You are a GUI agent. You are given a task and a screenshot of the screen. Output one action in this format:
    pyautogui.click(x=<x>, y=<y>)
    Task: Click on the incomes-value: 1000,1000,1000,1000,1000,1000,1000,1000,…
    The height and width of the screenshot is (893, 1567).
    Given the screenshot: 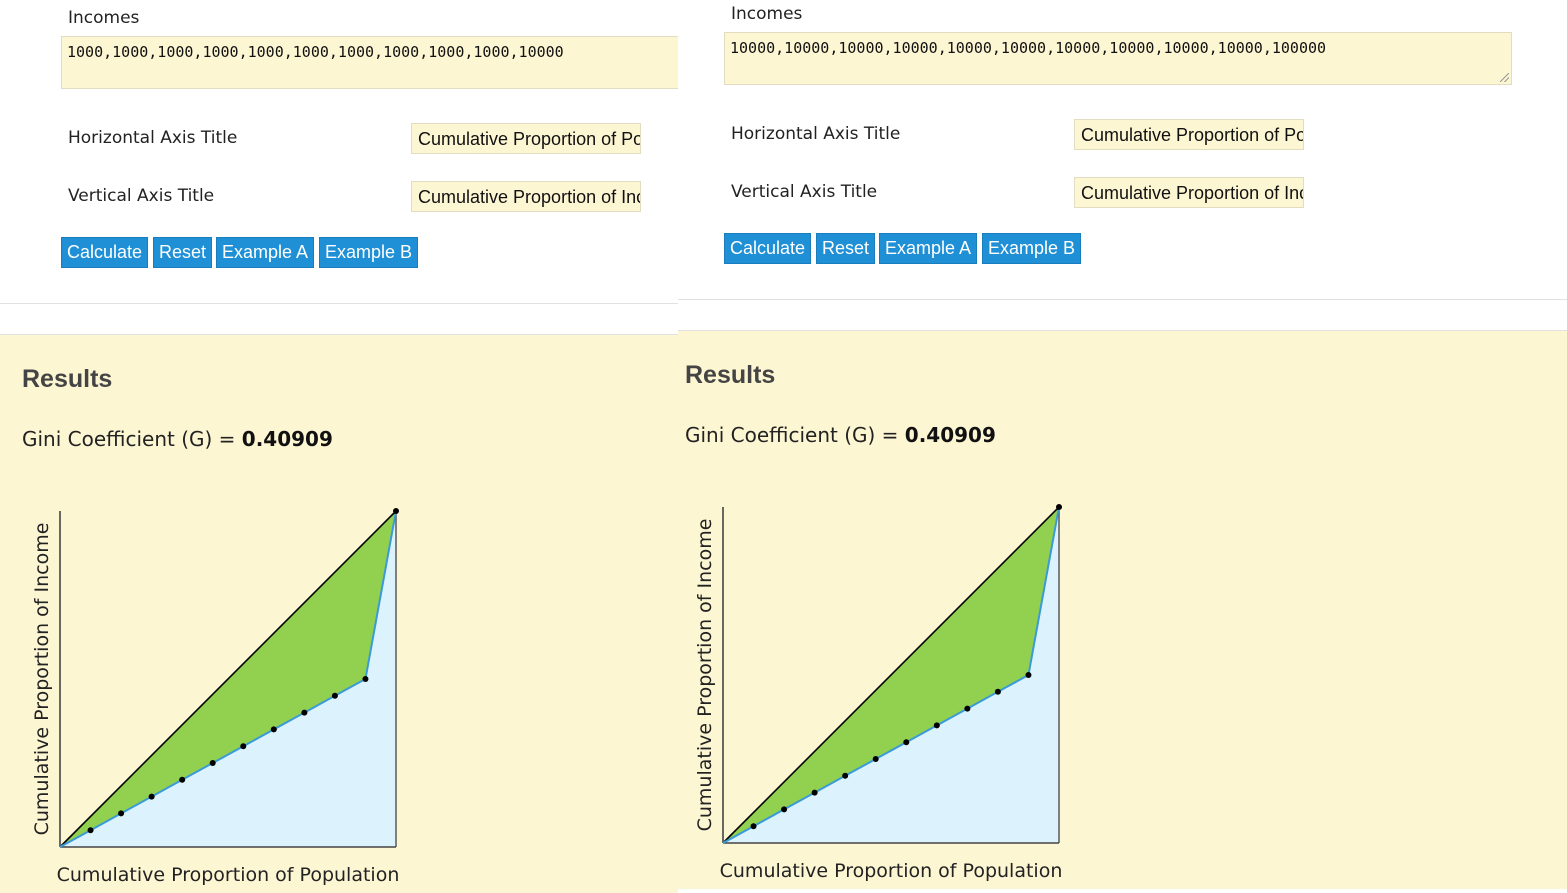 What is the action you would take?
    pyautogui.click(x=315, y=52)
    